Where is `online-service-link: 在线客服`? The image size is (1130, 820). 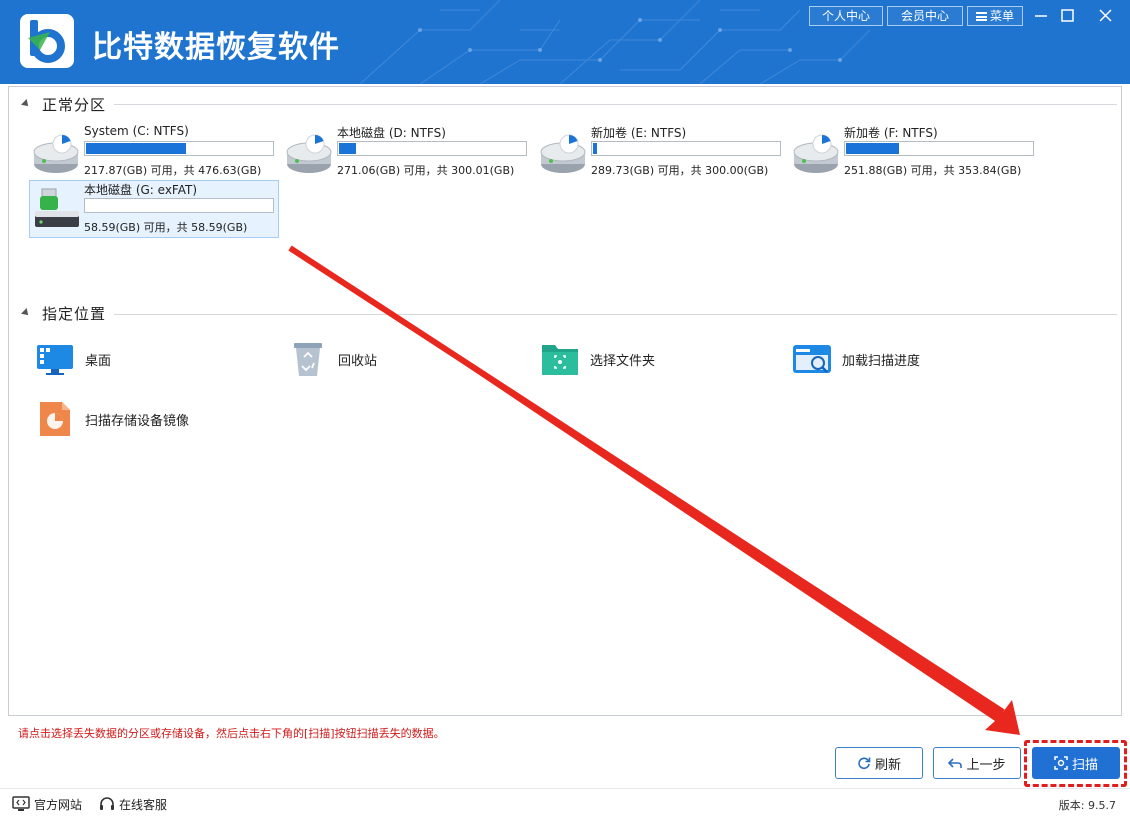
online-service-link: 在线客服 is located at coordinates (133, 804).